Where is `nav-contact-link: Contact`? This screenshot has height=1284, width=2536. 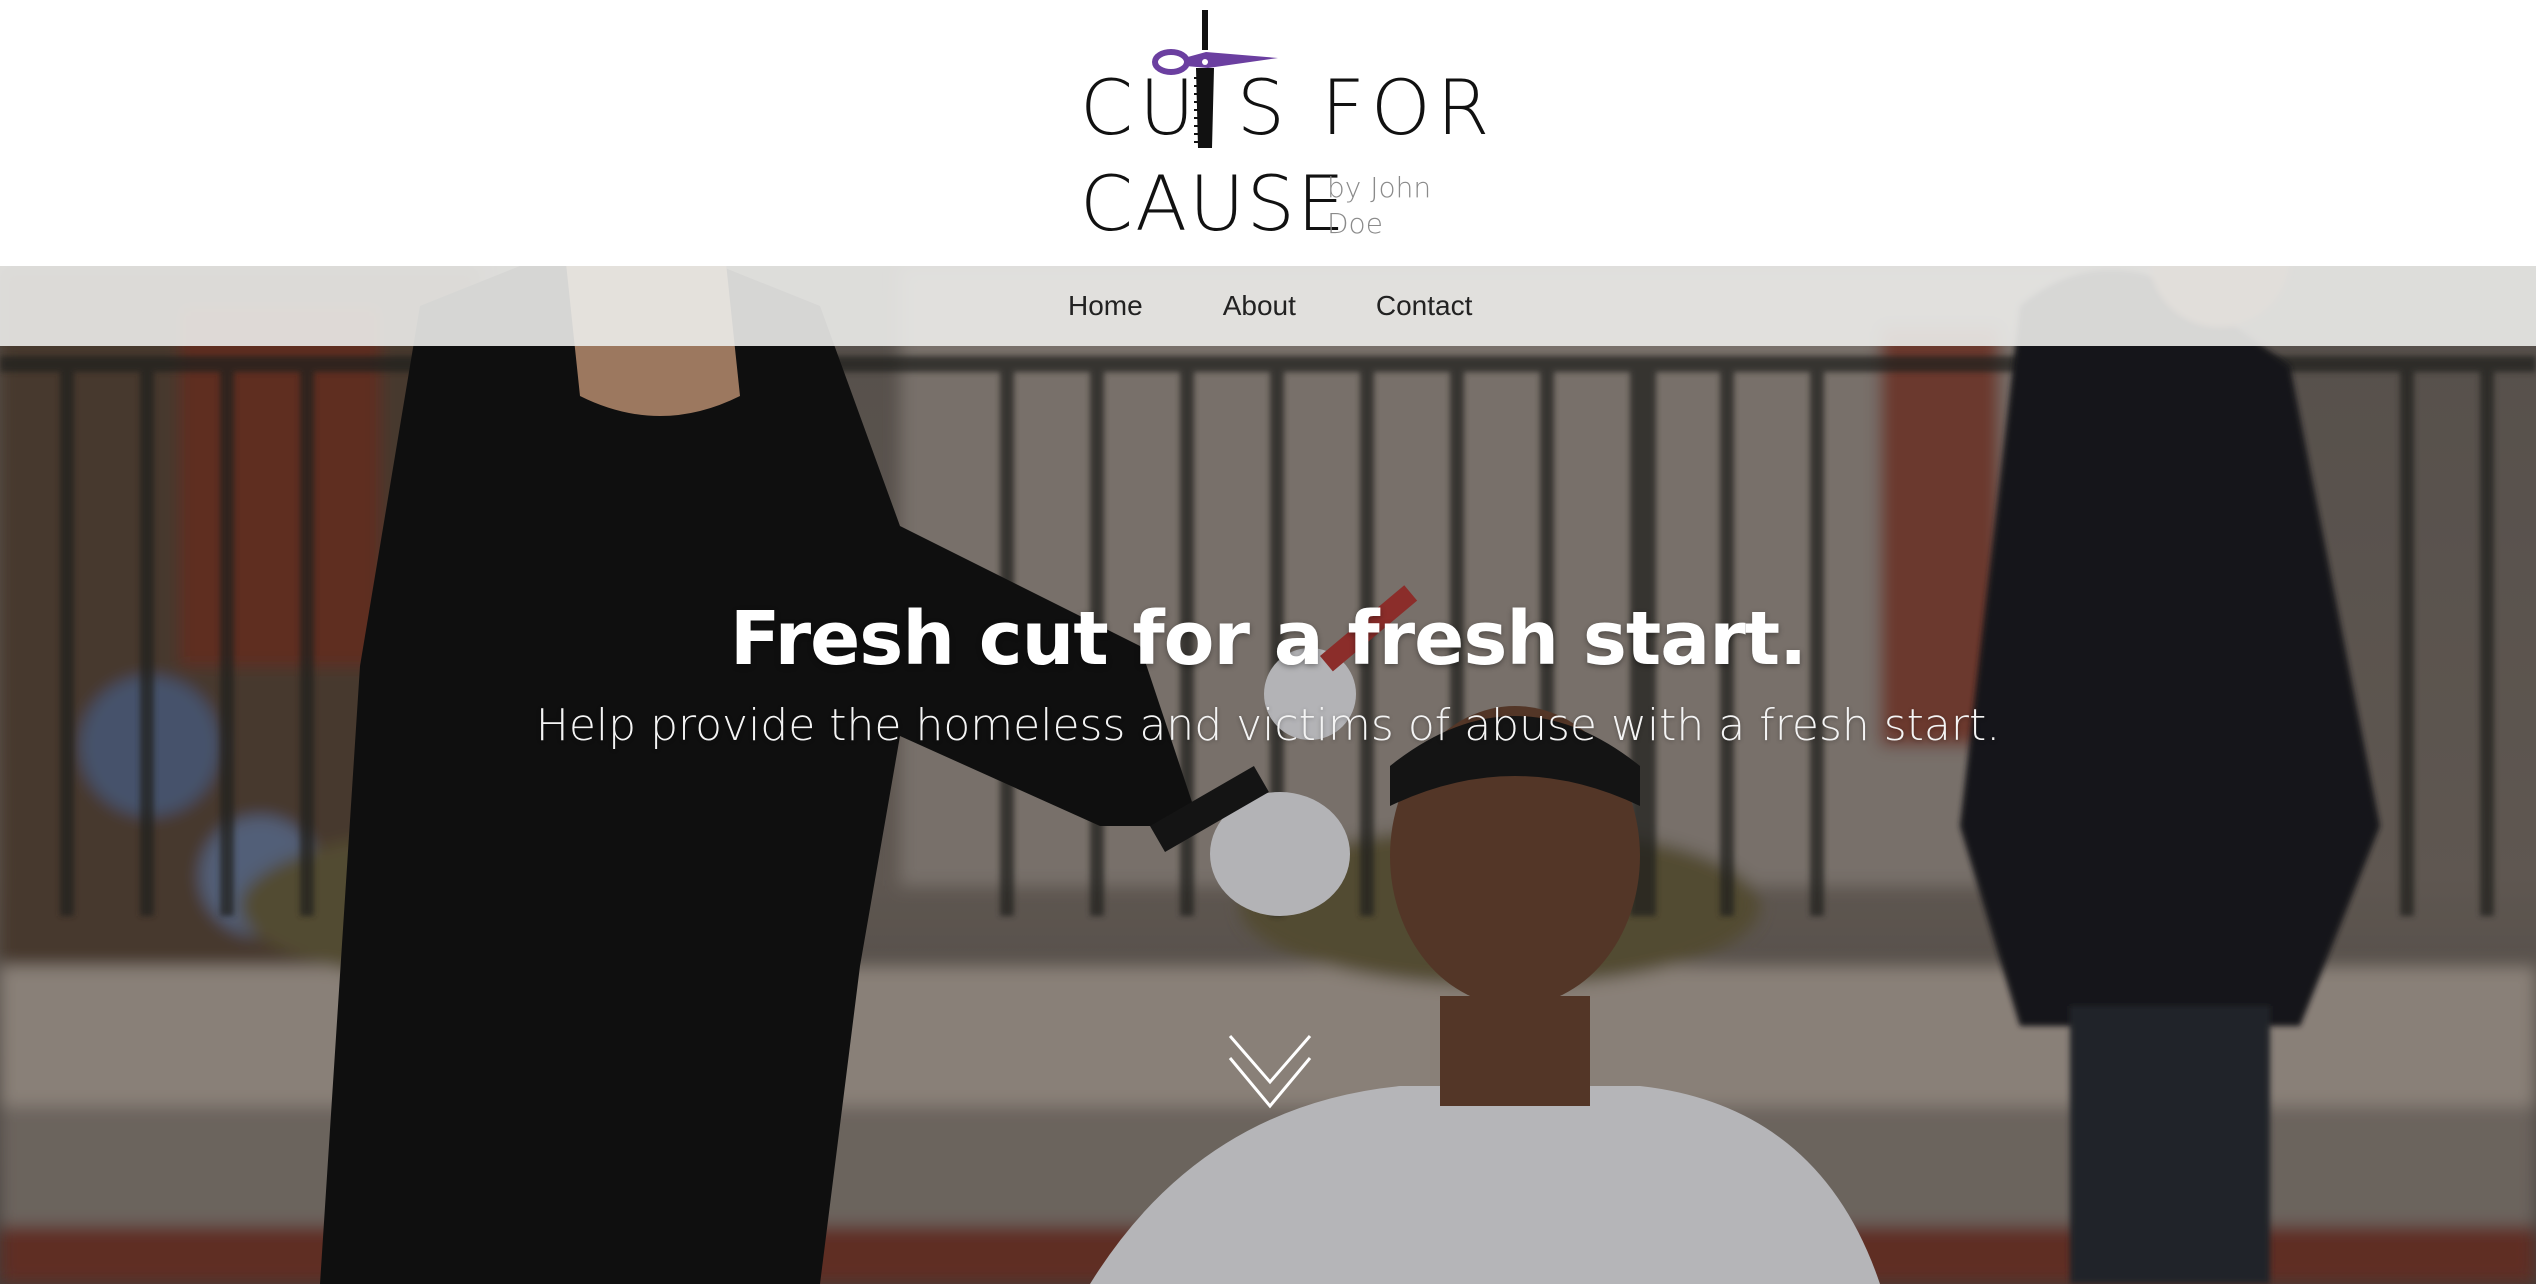 nav-contact-link: Contact is located at coordinates (1424, 306).